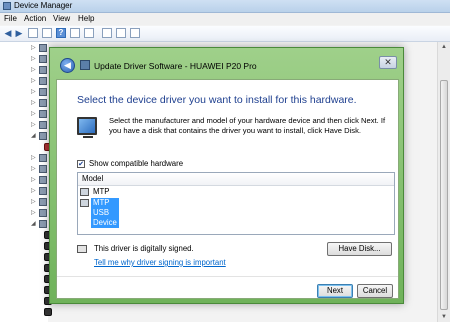  Describe the element at coordinates (82, 249) in the screenshot. I see `signed-driver-icon` at that location.